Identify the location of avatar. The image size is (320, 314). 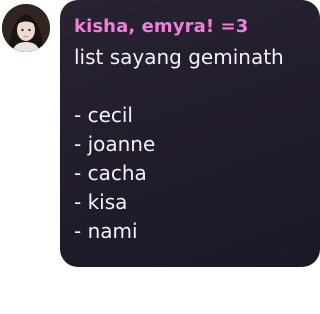
(26, 28).